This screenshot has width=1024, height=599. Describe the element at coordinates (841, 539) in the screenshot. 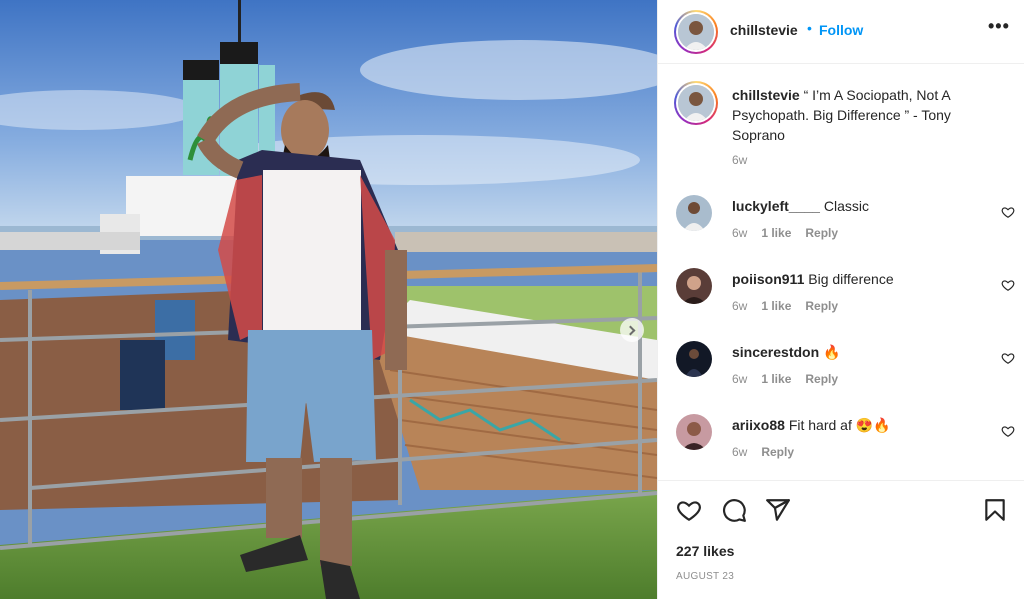

I see `post-actions: 227 likes AUGUST 23` at that location.